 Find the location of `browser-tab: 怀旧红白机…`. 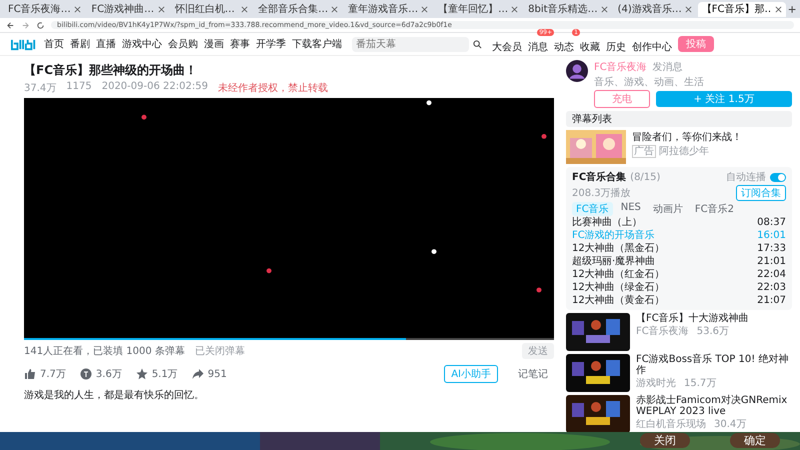

browser-tab: 怀旧红白机… is located at coordinates (211, 9).